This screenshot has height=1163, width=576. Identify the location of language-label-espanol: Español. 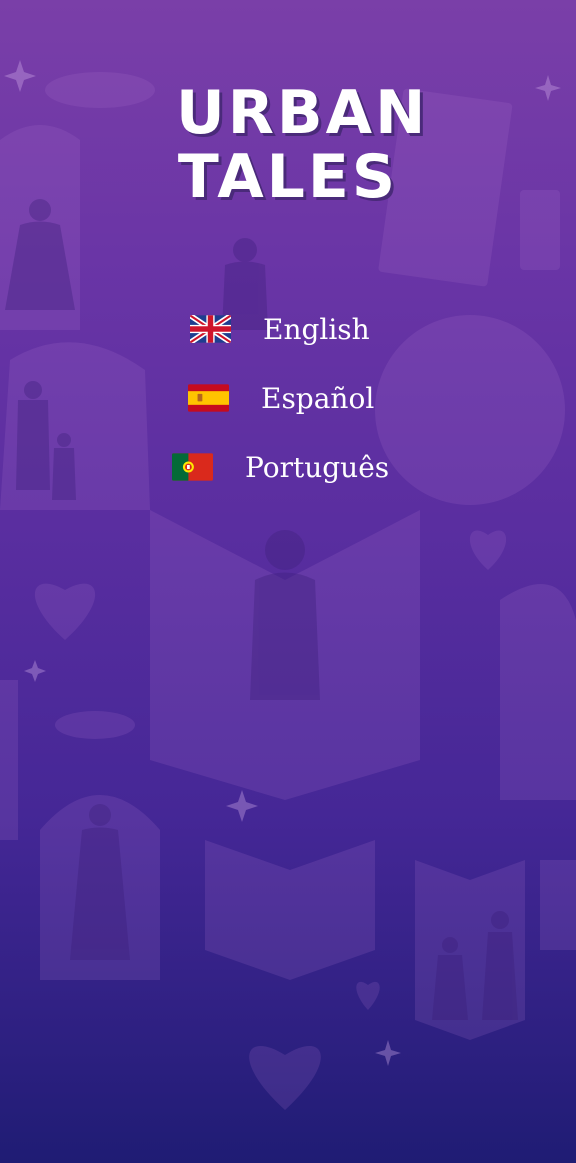
(318, 398).